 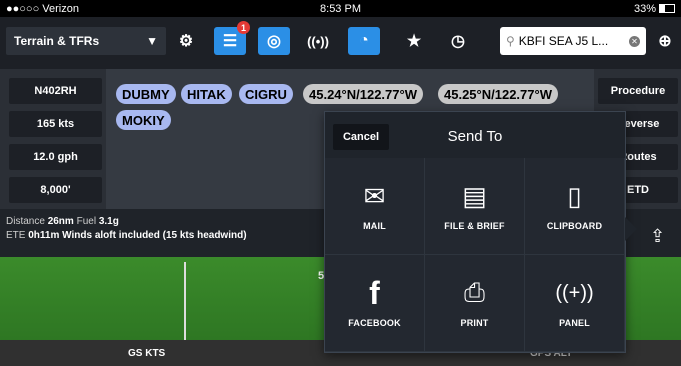 What do you see at coordinates (644, 8) in the screenshot?
I see `battery-percent: 33%` at bounding box center [644, 8].